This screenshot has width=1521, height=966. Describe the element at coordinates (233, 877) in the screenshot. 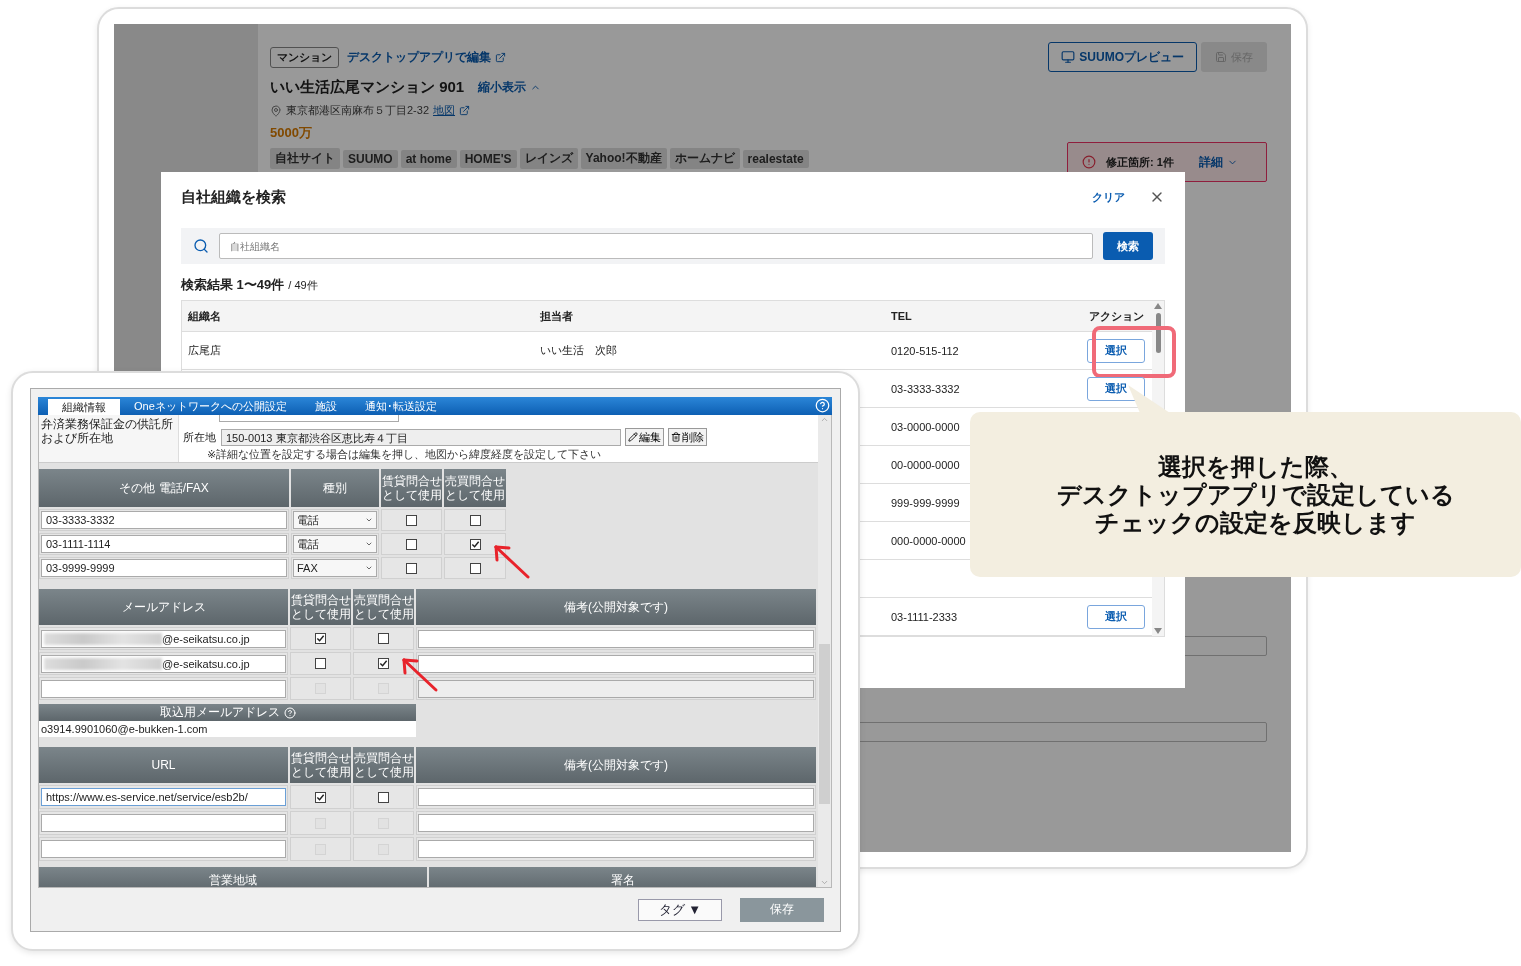

I see `section-header: 営業地域` at that location.